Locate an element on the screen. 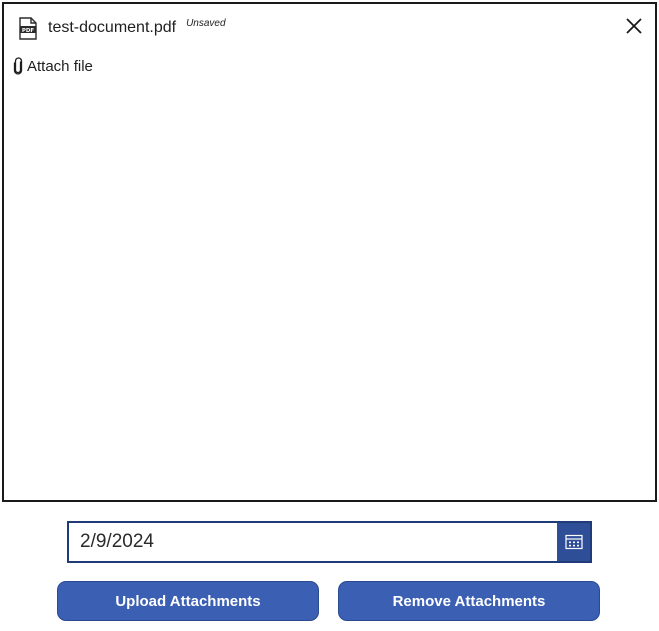 Image resolution: width=659 pixels, height=631 pixels. attach-file-button: Attach file is located at coordinates (52, 66).